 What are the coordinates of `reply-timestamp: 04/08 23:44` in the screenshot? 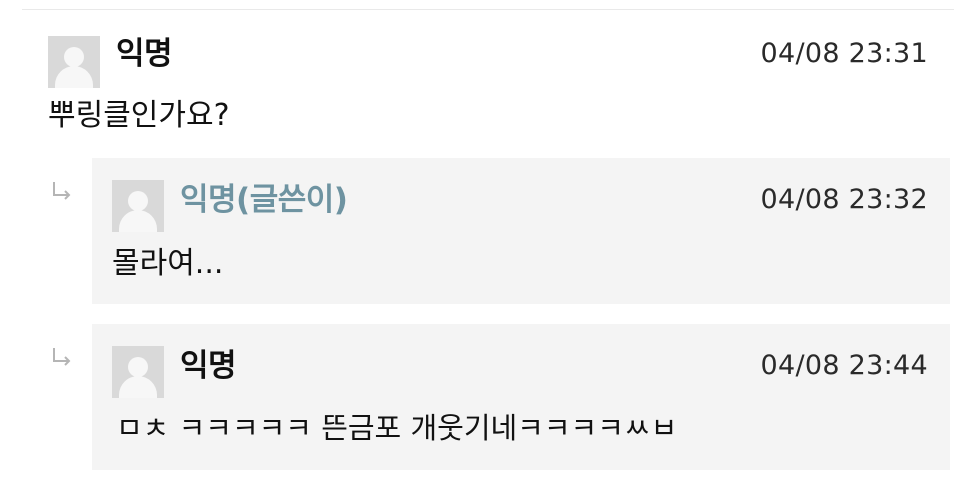 It's located at (844, 365).